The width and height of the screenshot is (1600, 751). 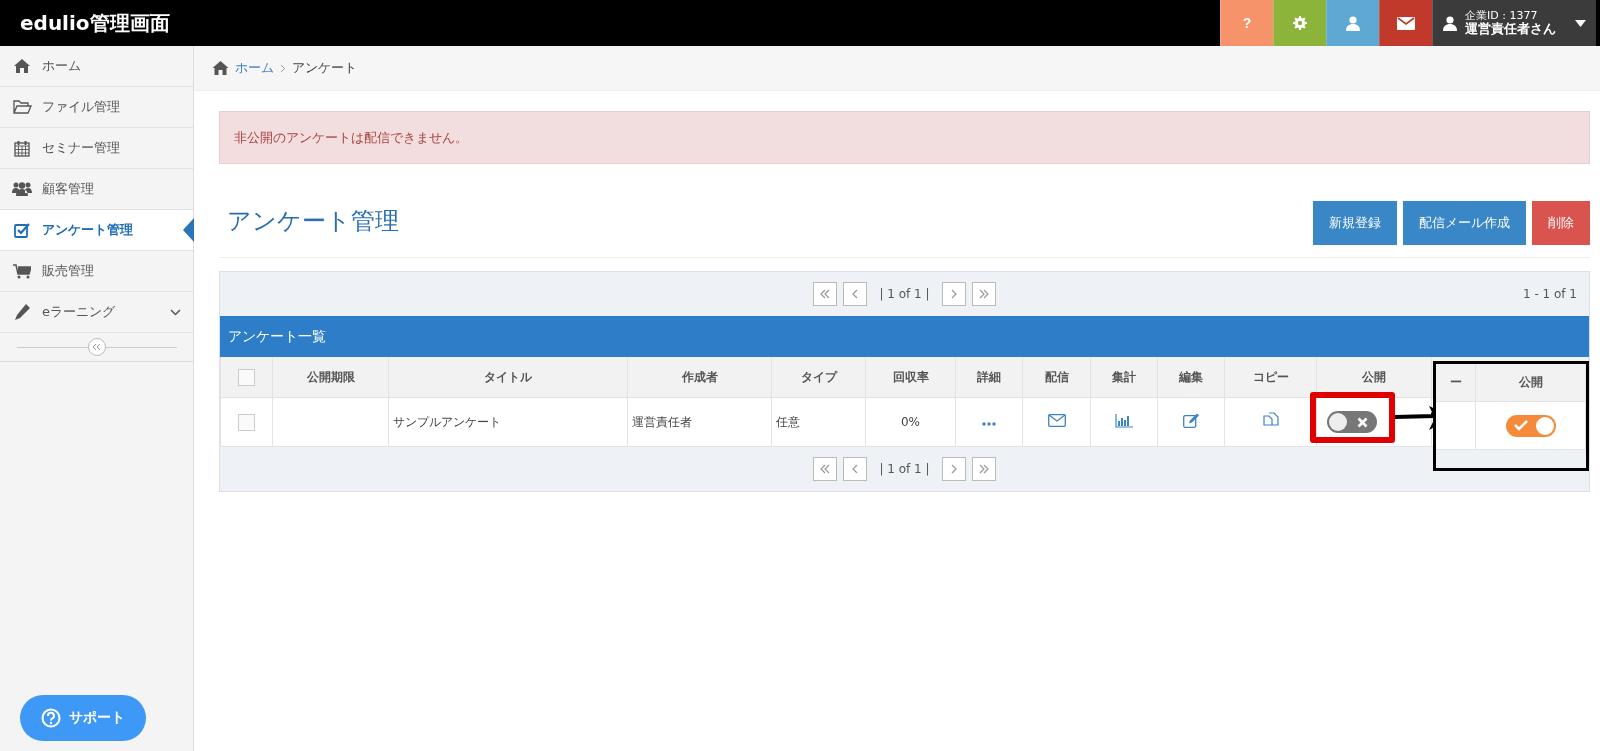 What do you see at coordinates (22, 271) in the screenshot?
I see `cart-icon` at bounding box center [22, 271].